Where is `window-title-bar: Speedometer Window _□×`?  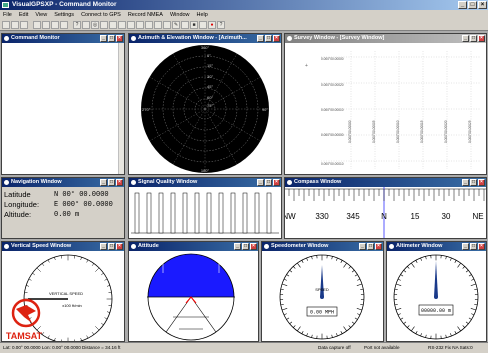
window-title-bar: Speedometer Window _□× is located at coordinates (322, 246).